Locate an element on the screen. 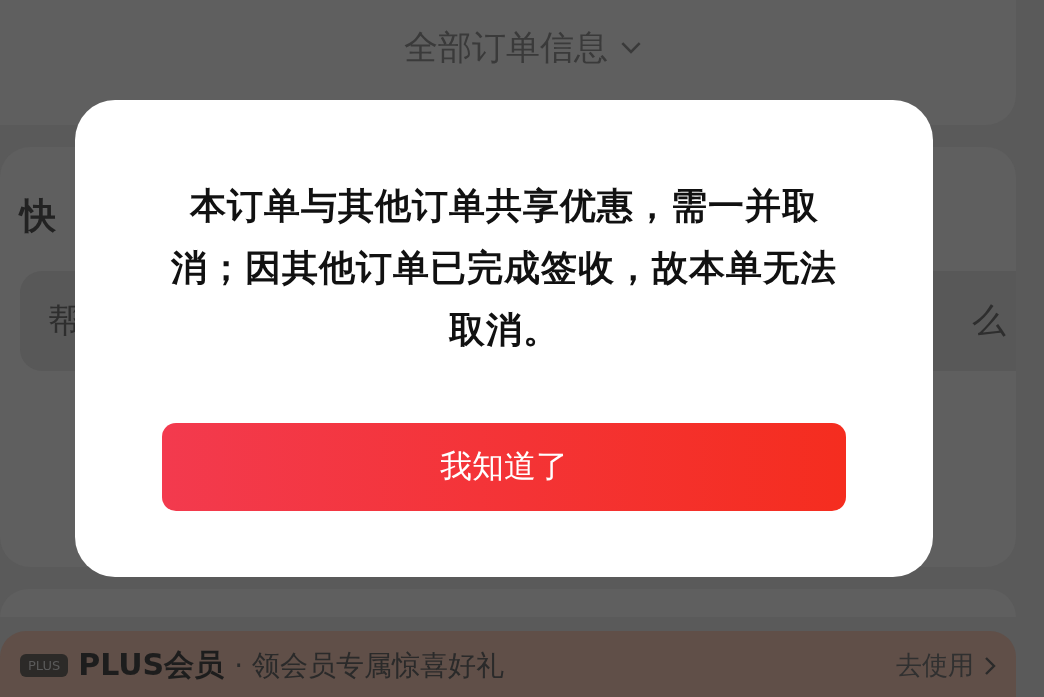  confirm-button: 我知道了 is located at coordinates (504, 467).